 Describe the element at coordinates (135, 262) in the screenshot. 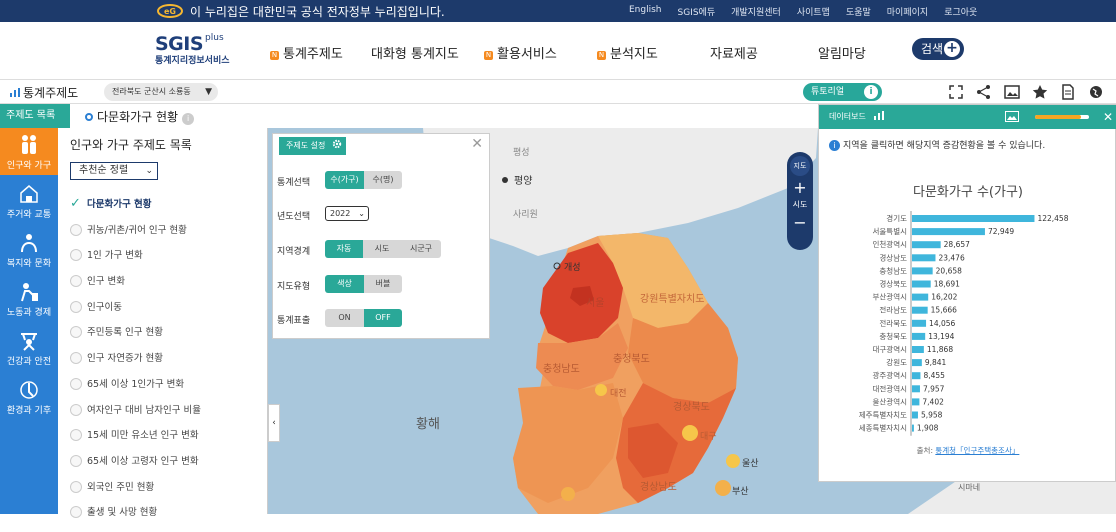

I see `theme-list-item: 1인 가구 변화` at that location.